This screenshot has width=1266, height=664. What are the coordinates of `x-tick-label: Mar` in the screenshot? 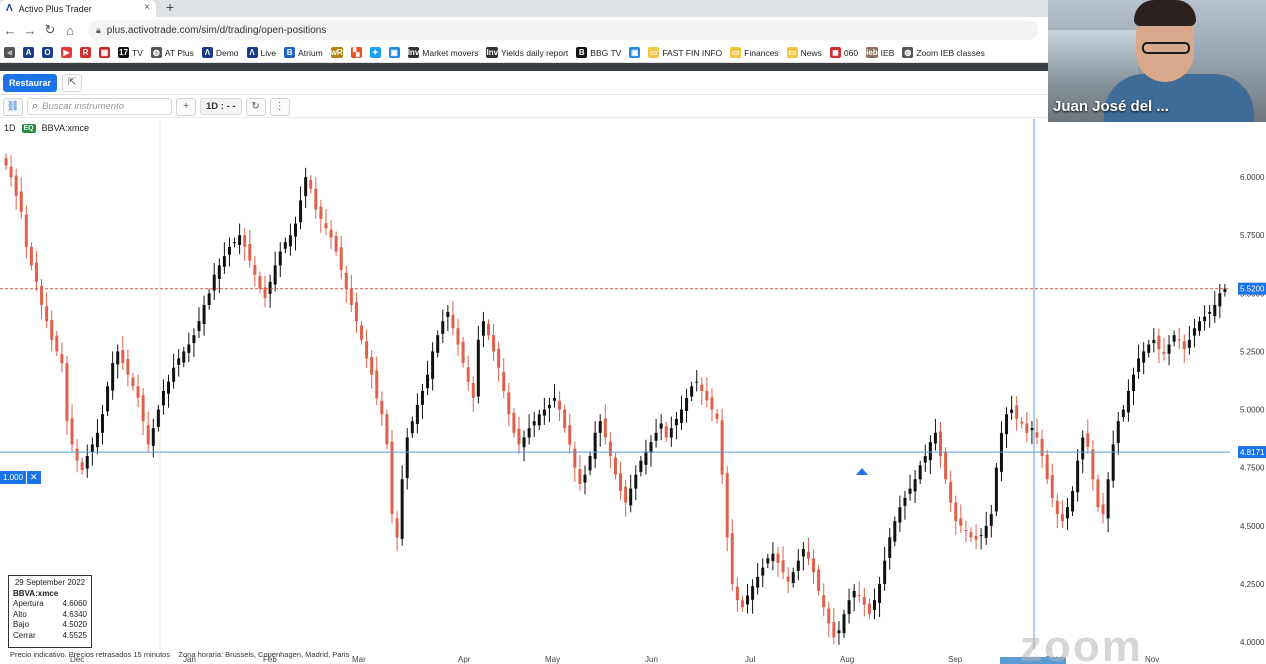 It's located at (359, 659).